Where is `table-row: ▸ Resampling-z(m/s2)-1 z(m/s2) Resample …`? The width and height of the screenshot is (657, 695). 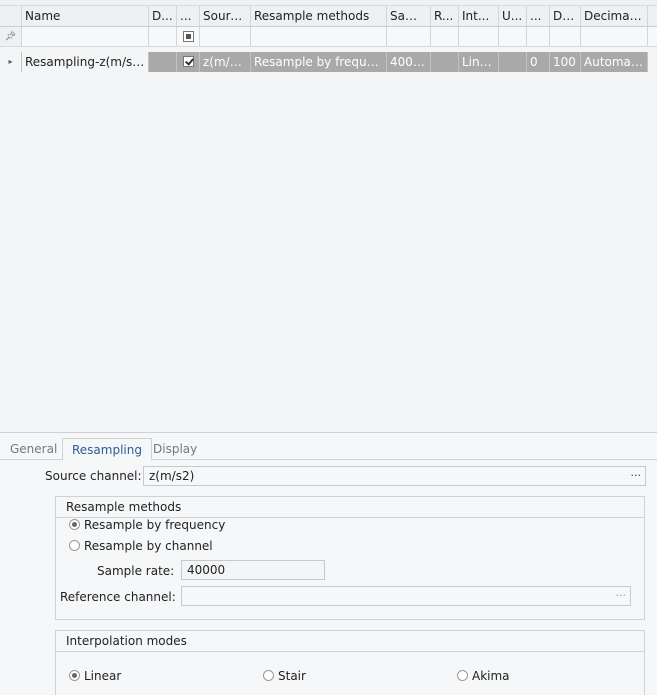
table-row: ▸ Resampling-z(m/s2)-1 z(m/s2) Resample … is located at coordinates (324, 62).